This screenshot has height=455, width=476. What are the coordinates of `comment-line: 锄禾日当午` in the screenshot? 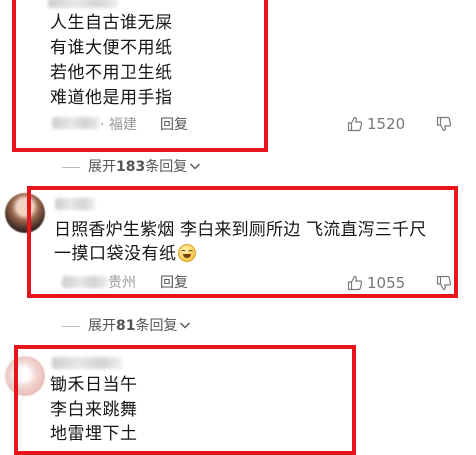 It's located at (94, 385).